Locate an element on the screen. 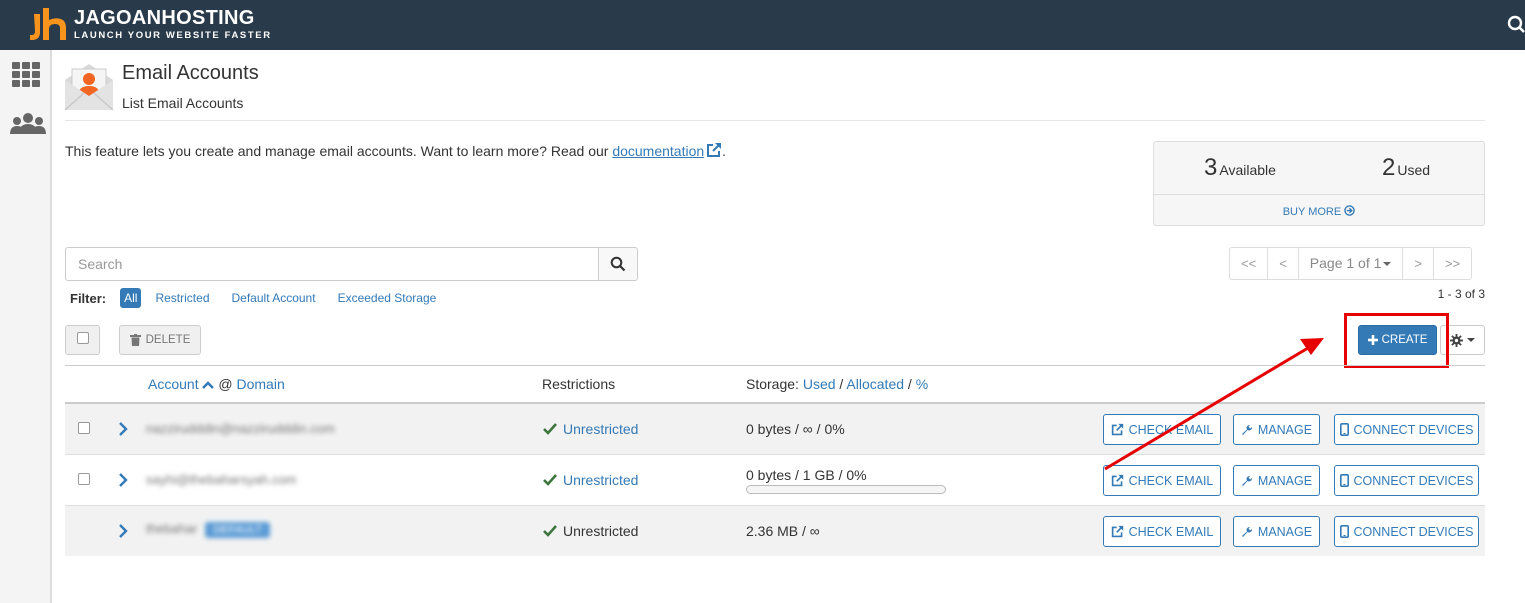  page-select: Page 1 of 1 is located at coordinates (1350, 263).